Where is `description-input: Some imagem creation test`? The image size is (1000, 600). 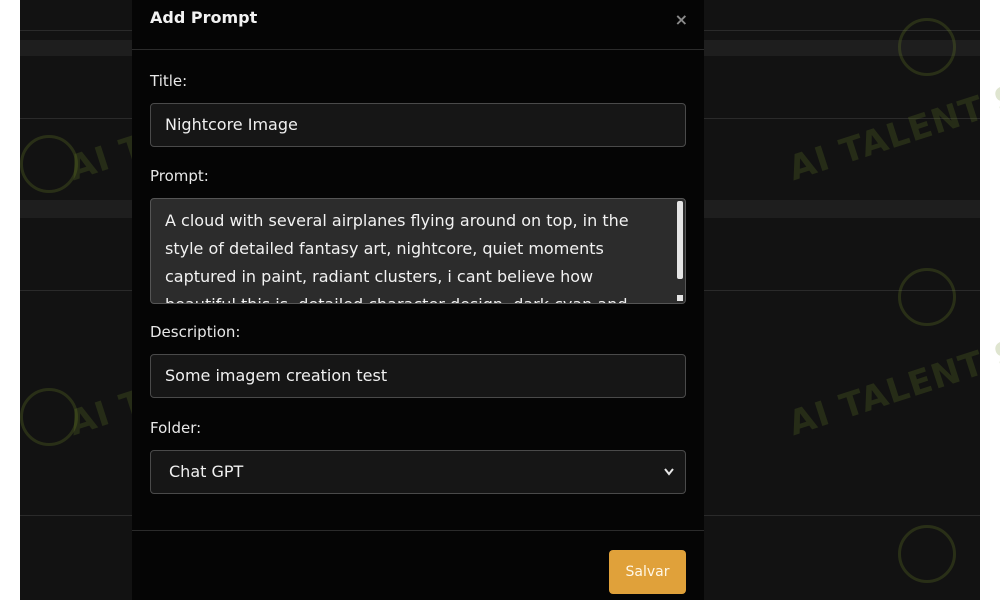
description-input: Some imagem creation test is located at coordinates (418, 376).